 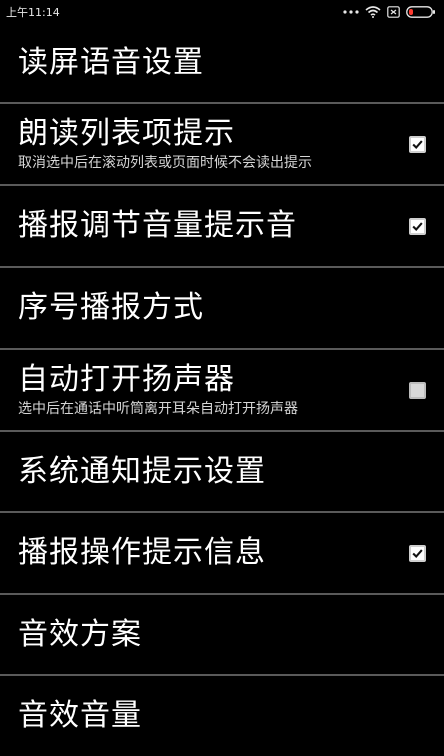 I want to click on status-time: 上午11:14, so click(x=33, y=12).